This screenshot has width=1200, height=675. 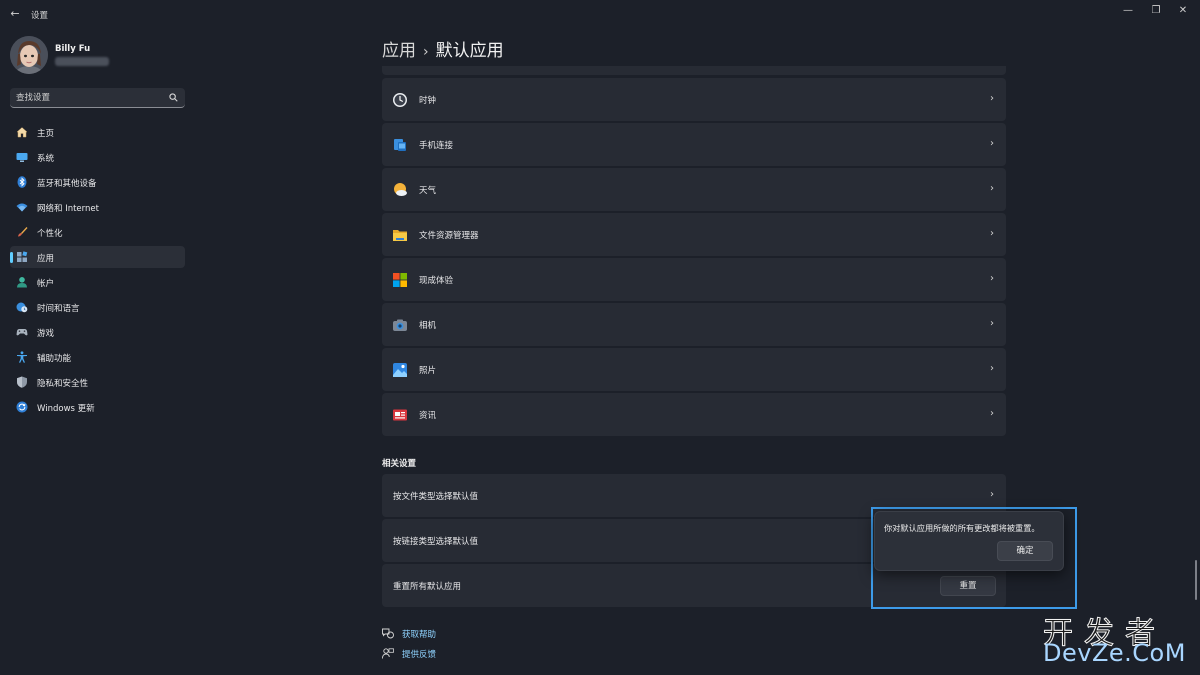 I want to click on breadcrumb-parent: 应用, so click(x=399, y=51).